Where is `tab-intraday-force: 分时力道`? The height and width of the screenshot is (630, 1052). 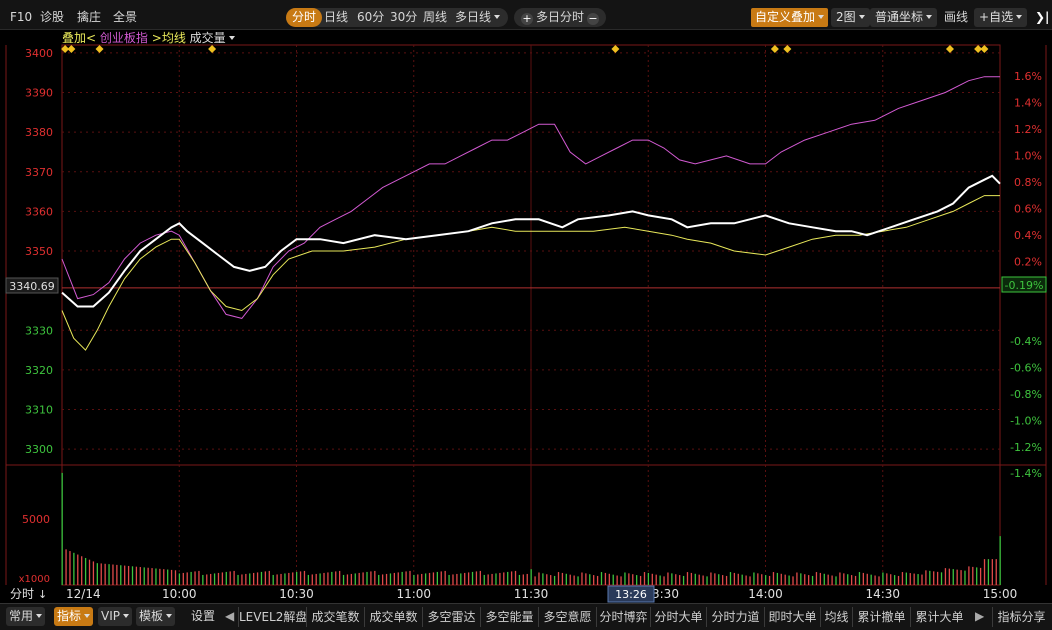 tab-intraday-force: 分时力道 is located at coordinates (735, 617).